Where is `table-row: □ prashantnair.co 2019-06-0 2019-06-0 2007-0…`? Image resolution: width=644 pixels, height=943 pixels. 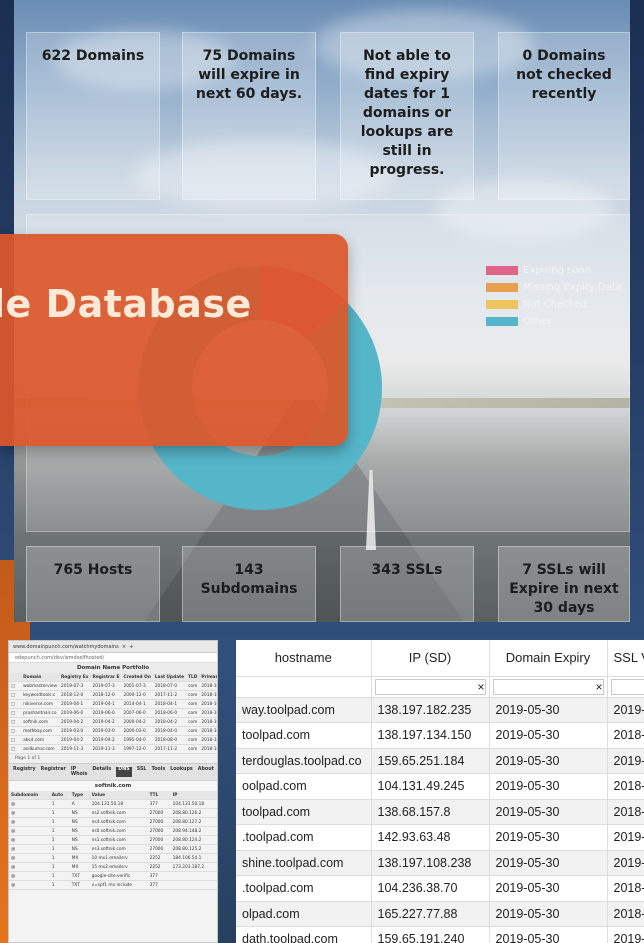
table-row: □ prashantnair.co 2019-06-0 2019-06-0 2007-0… is located at coordinates (113, 713).